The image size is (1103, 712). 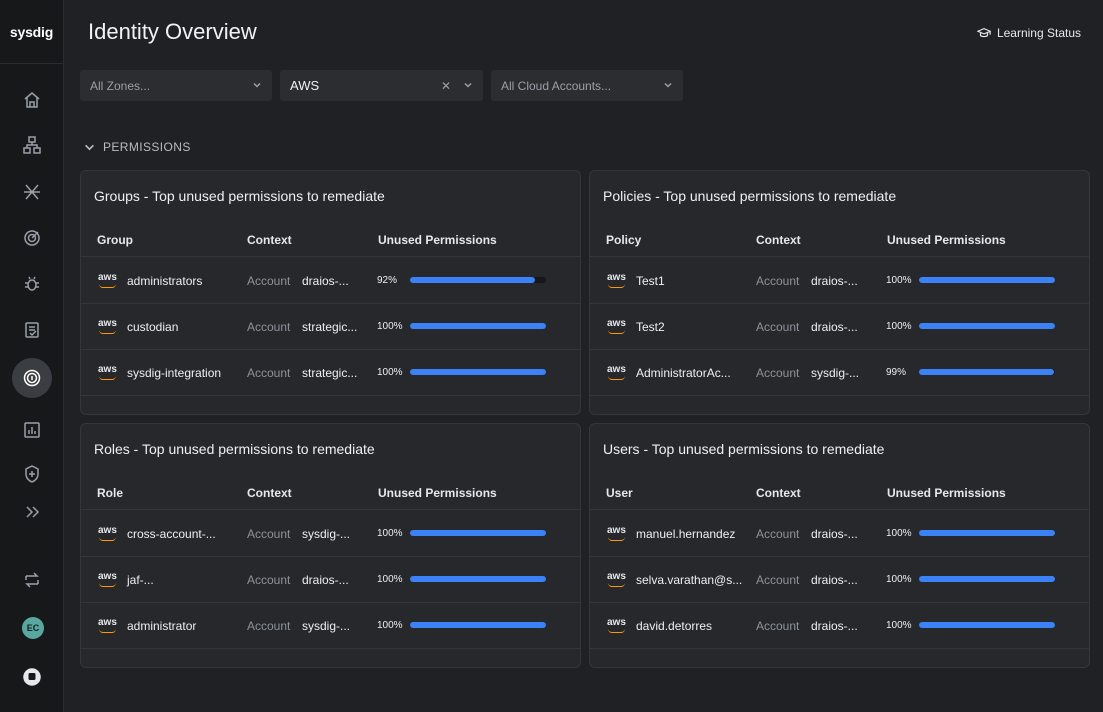 I want to click on column-header-name: Policy, so click(x=623, y=240).